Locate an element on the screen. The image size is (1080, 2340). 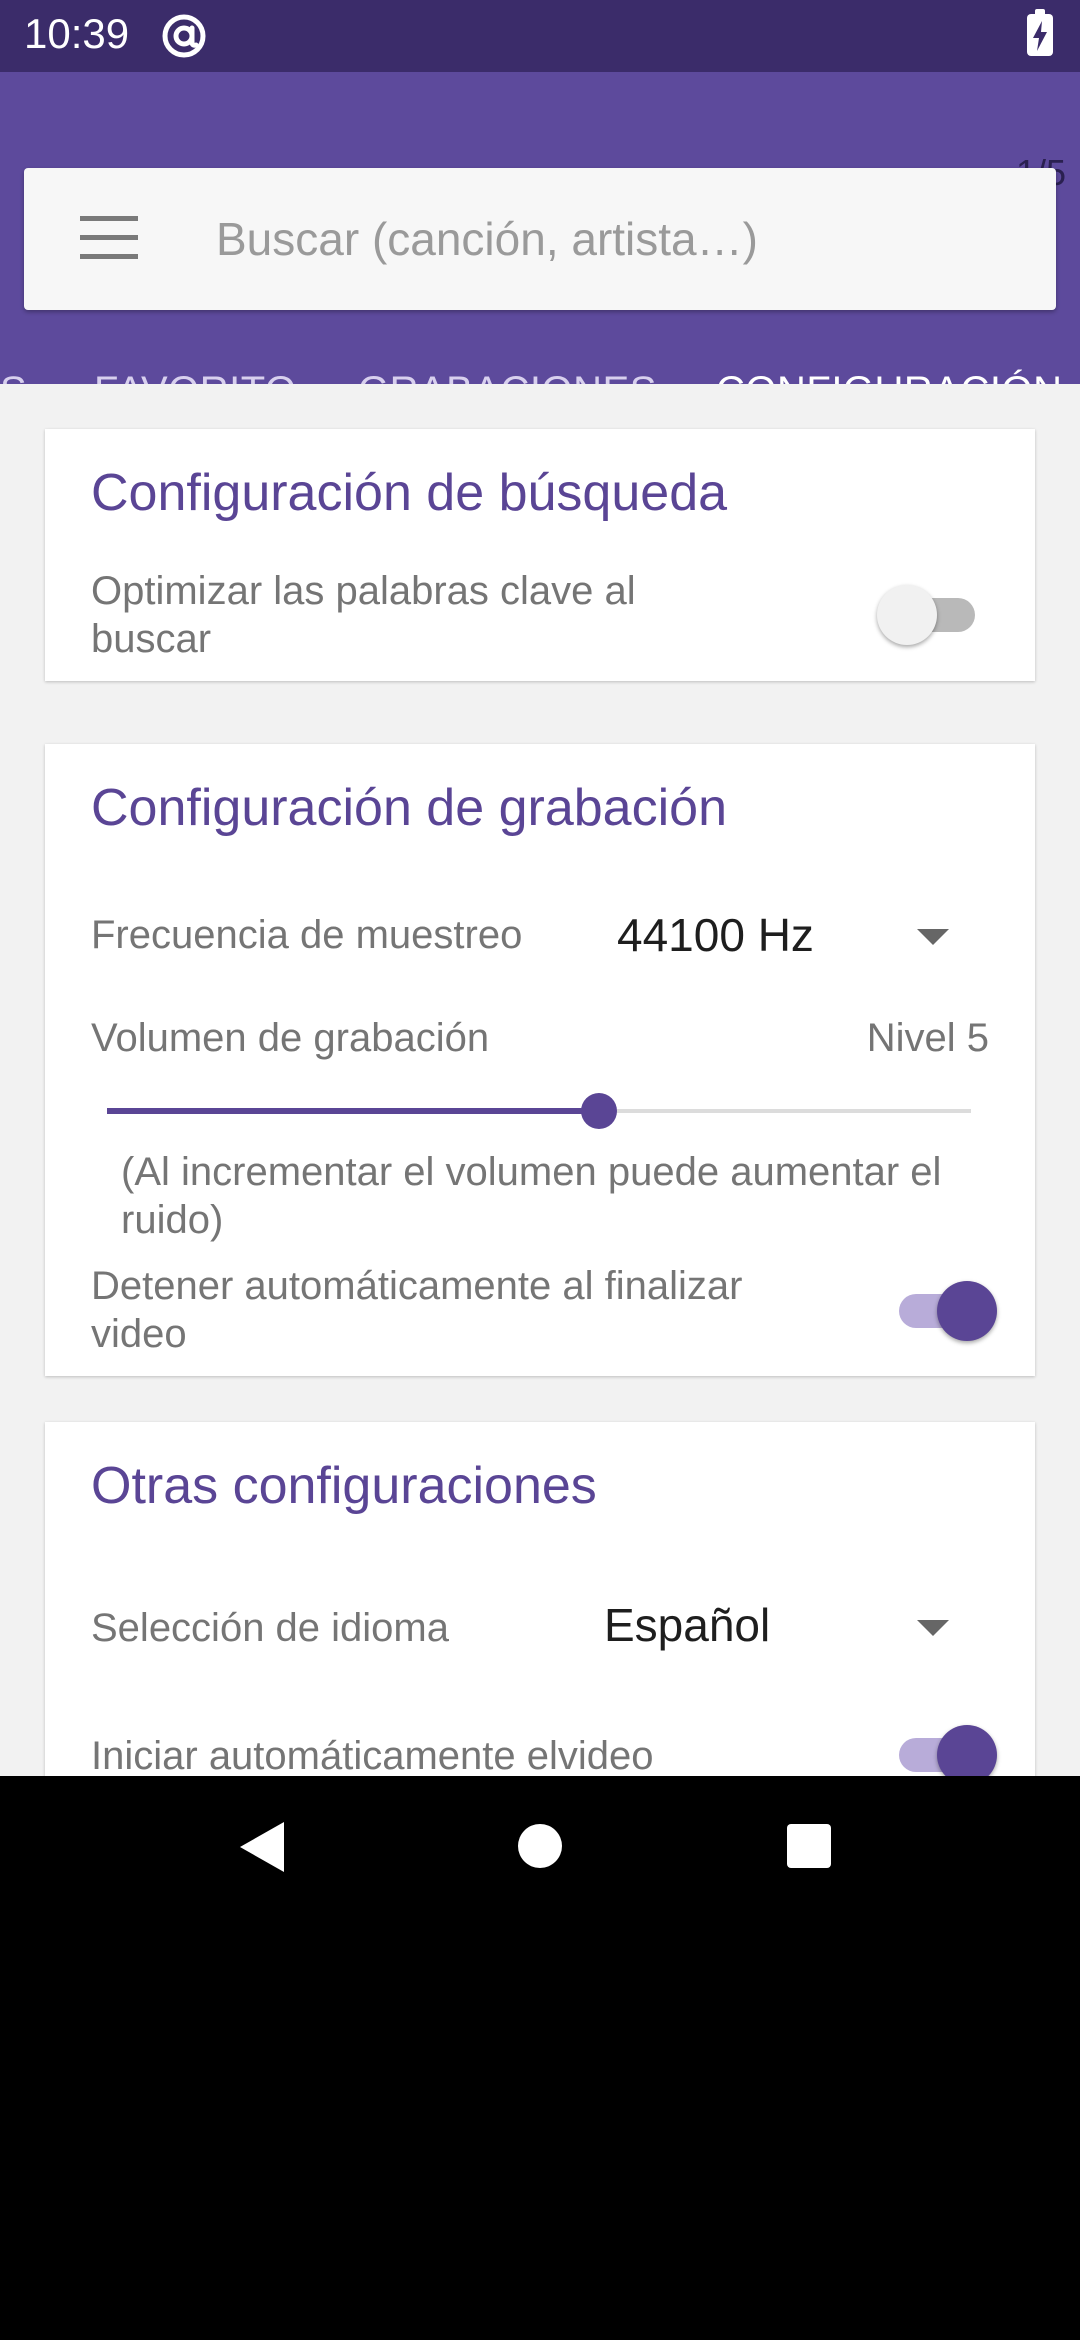
hamburger-menu-icon is located at coordinates (109, 238).